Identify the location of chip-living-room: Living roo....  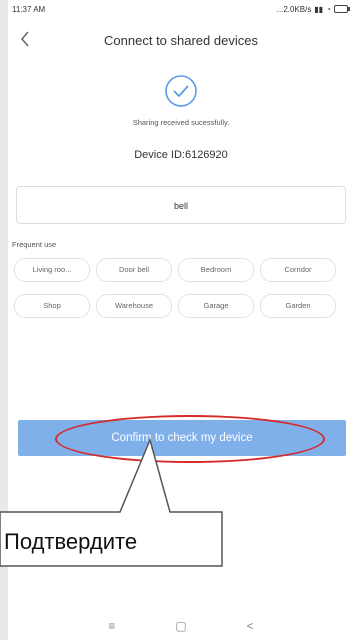
(52, 270).